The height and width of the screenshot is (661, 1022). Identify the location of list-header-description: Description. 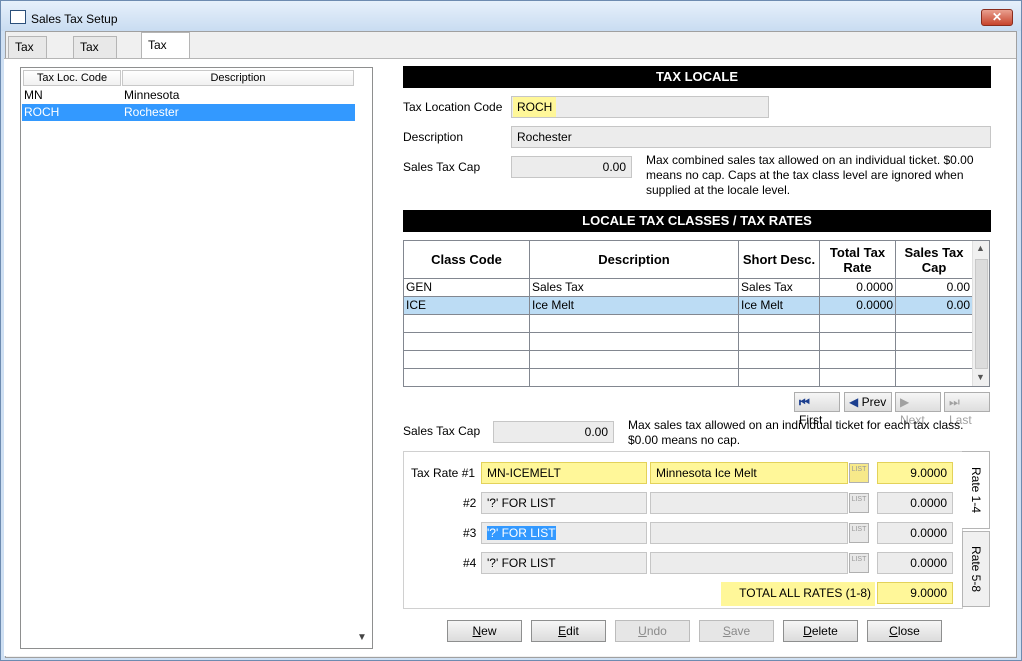
(238, 78).